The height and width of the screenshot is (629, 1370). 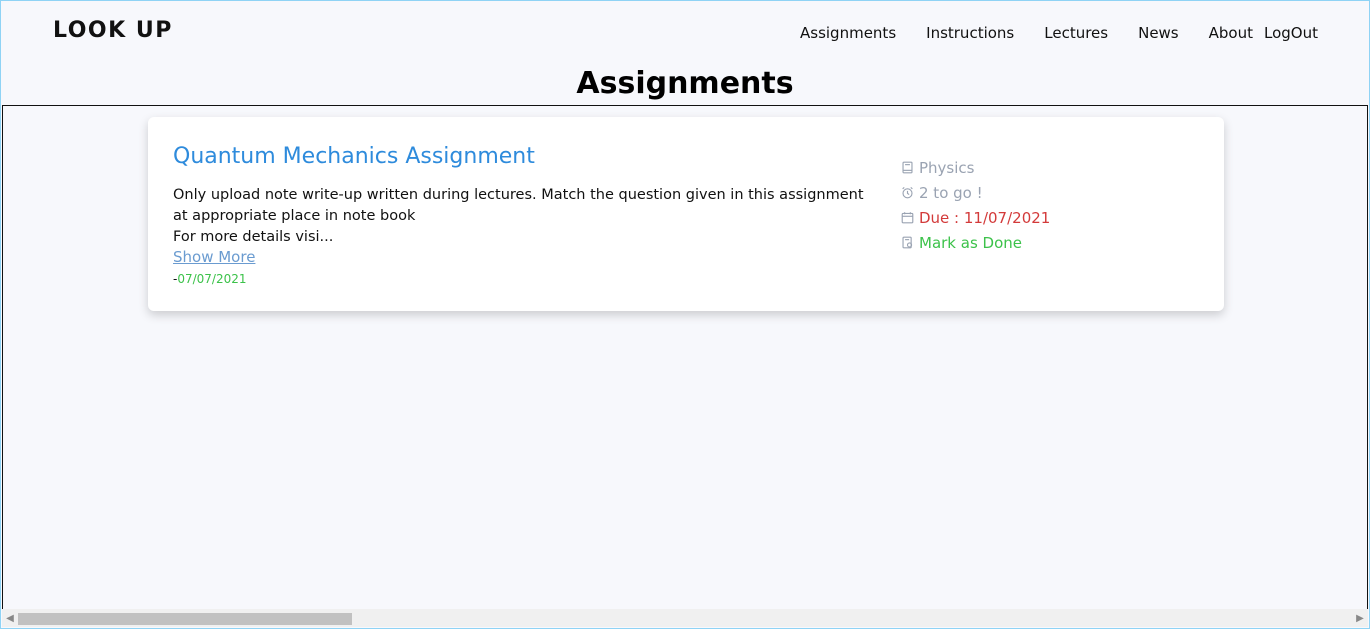 What do you see at coordinates (907, 167) in the screenshot?
I see `book-icon` at bounding box center [907, 167].